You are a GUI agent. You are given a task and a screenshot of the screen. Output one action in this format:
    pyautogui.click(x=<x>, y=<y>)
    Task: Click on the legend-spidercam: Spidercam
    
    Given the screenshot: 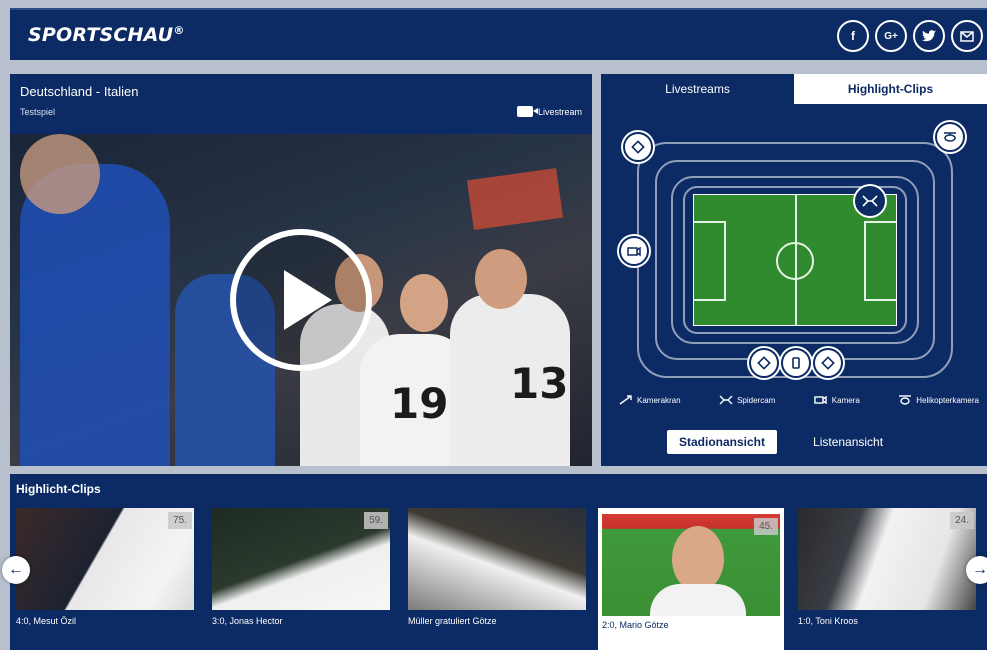 What is the action you would take?
    pyautogui.click(x=747, y=400)
    